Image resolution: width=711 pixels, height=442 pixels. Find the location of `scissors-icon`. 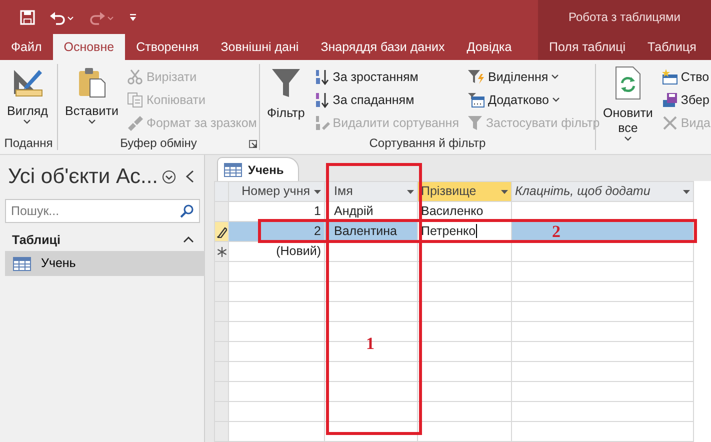

scissors-icon is located at coordinates (135, 77).